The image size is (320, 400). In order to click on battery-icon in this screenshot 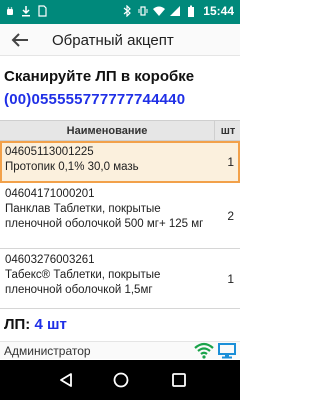, I will do `click(191, 11)`.